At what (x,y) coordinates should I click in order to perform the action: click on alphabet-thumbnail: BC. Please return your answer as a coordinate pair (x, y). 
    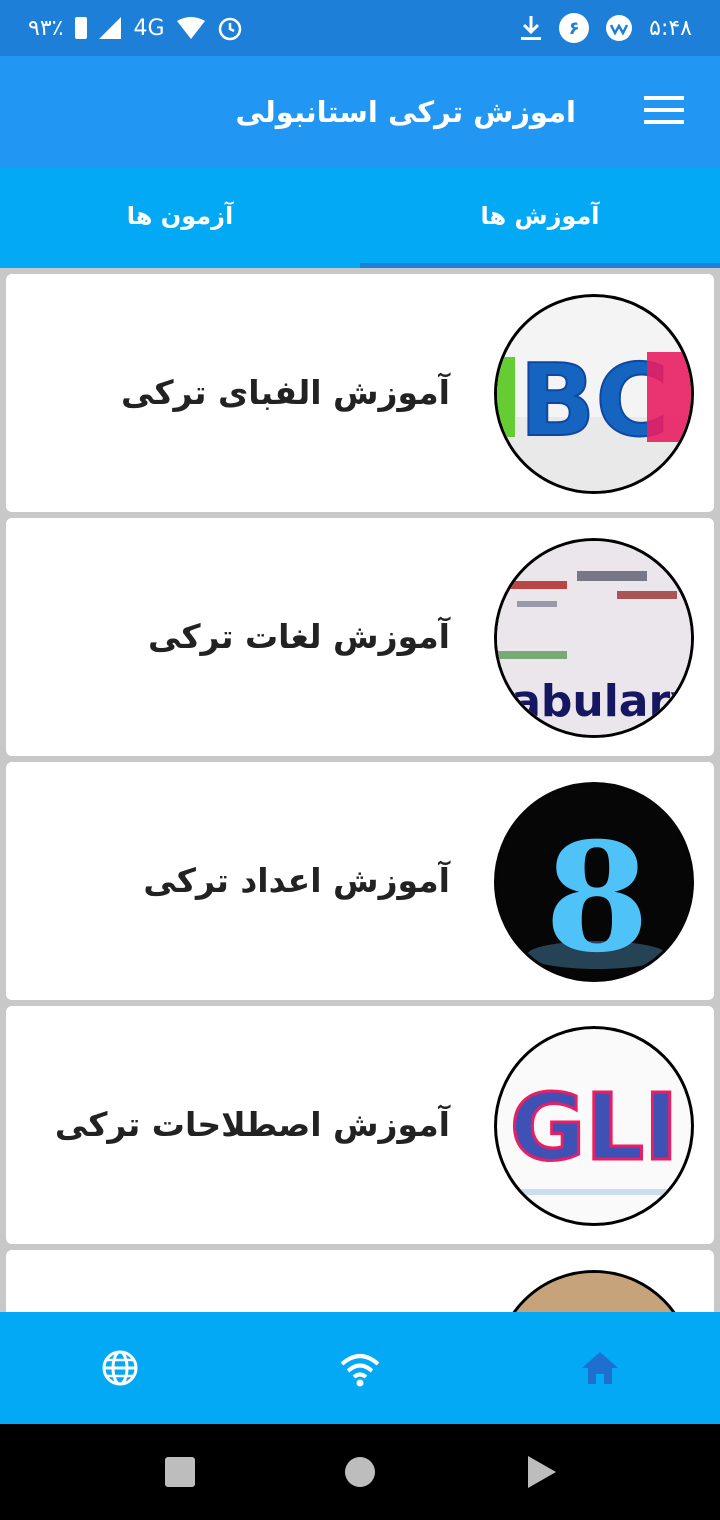
    Looking at the image, I should click on (594, 394).